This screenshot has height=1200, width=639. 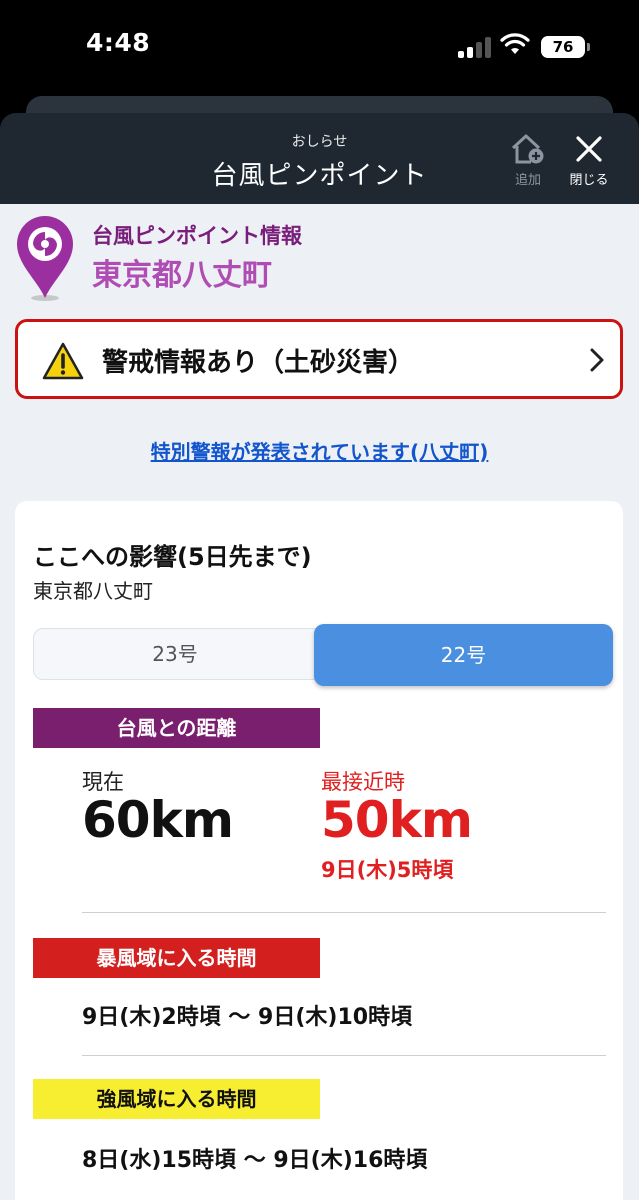 I want to click on nearest-approach-time: 9日(木)5時頃, so click(x=387, y=870).